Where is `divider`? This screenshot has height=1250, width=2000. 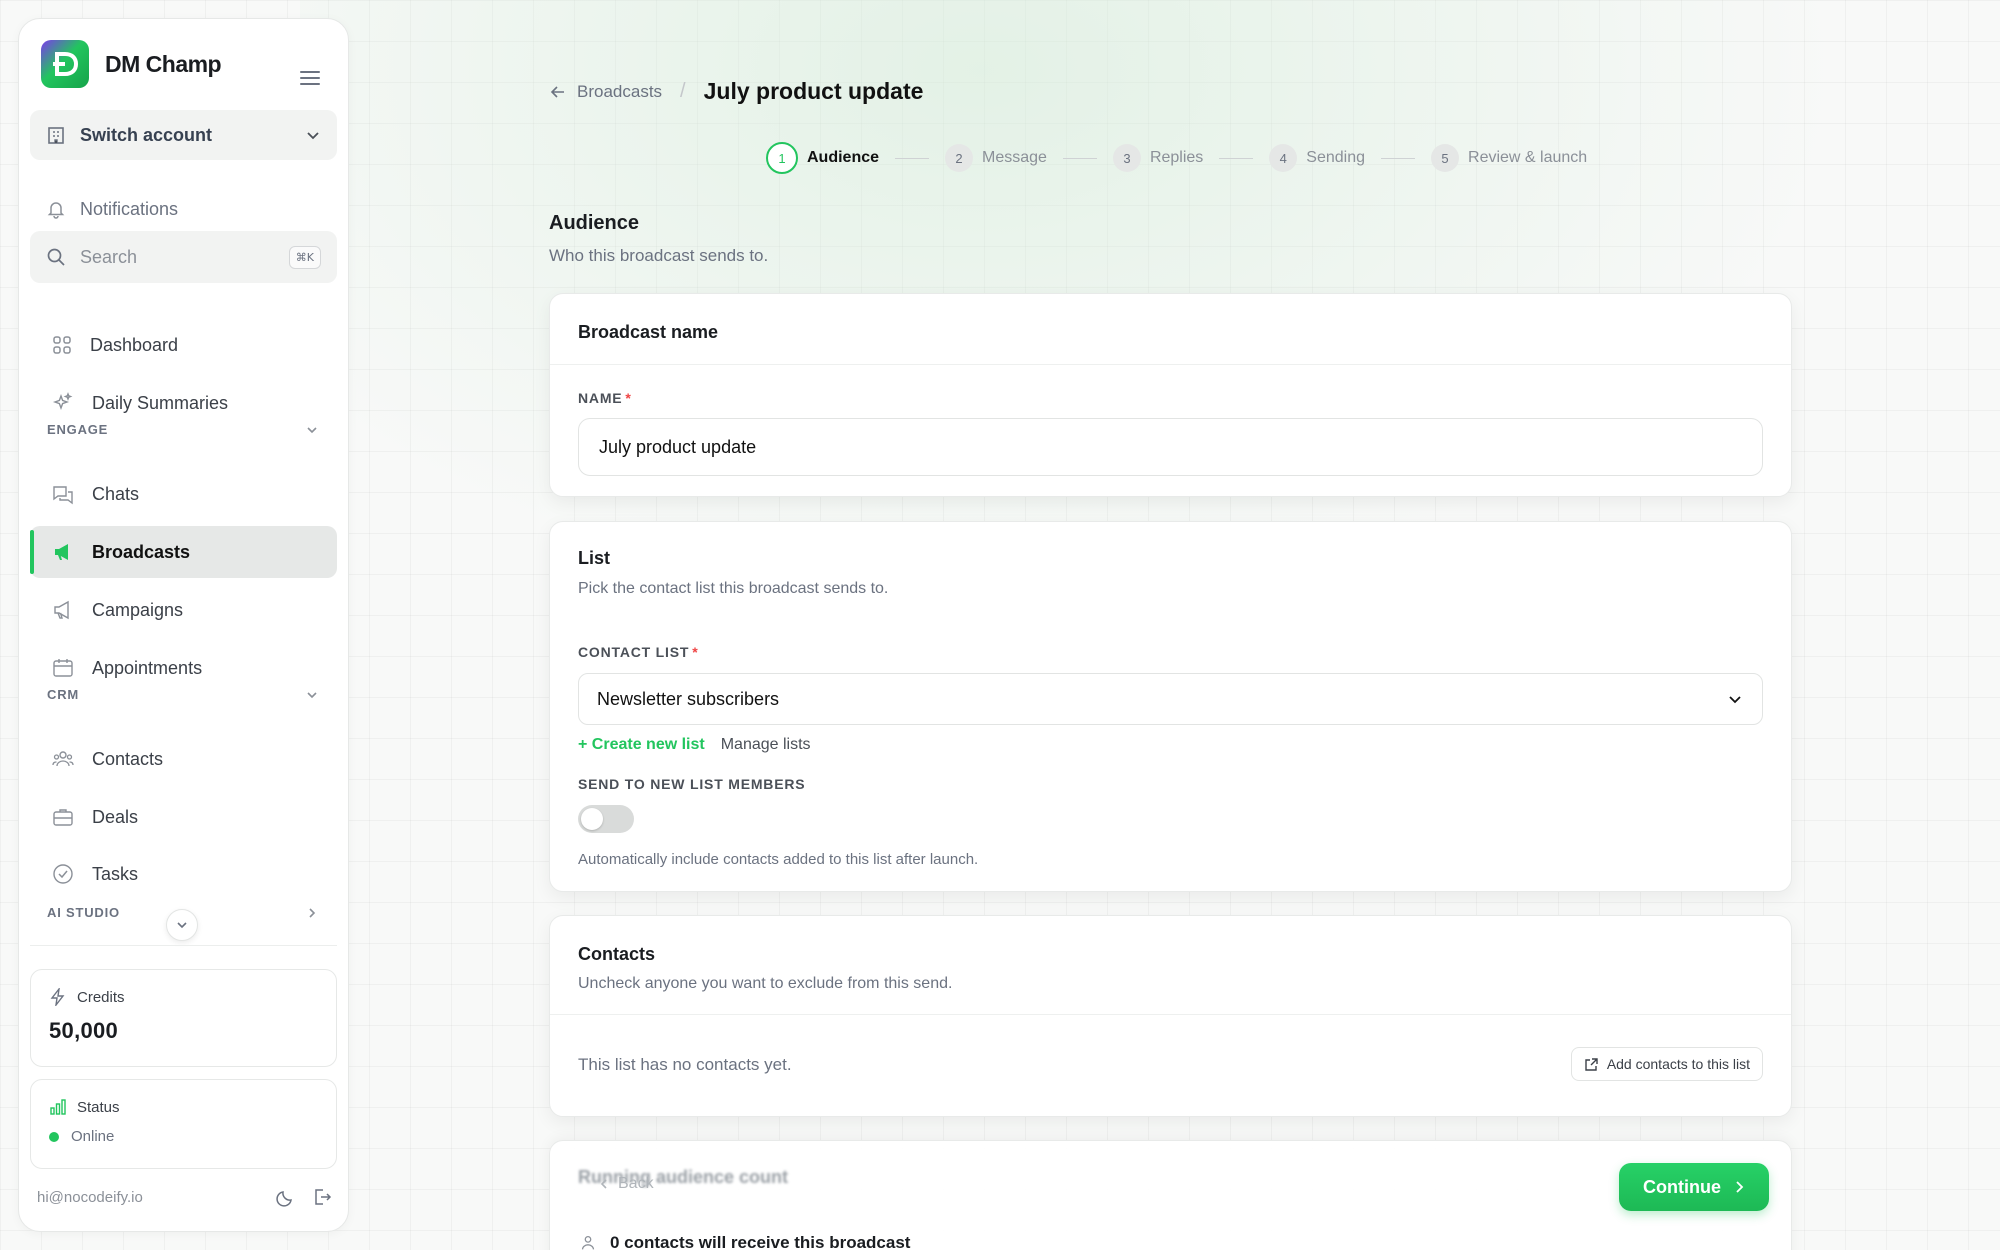
divider is located at coordinates (1170, 1014).